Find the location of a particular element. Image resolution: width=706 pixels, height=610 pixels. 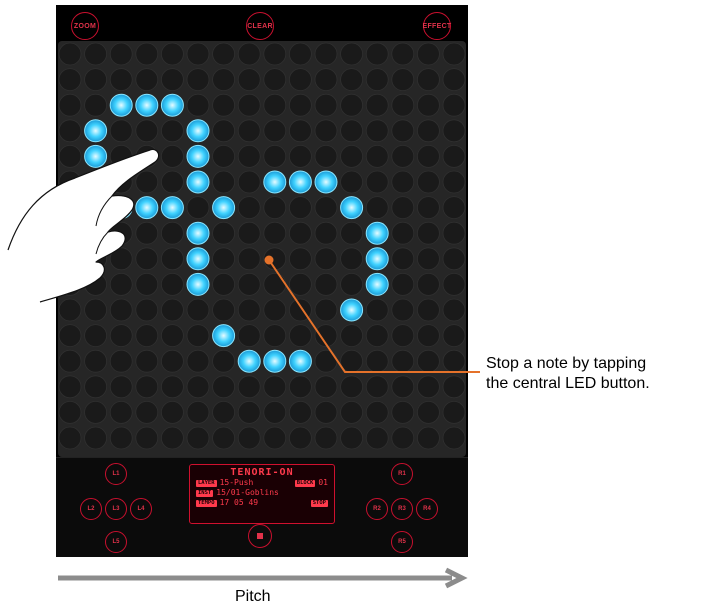

pointing-hand-illustration is located at coordinates (83, 225).